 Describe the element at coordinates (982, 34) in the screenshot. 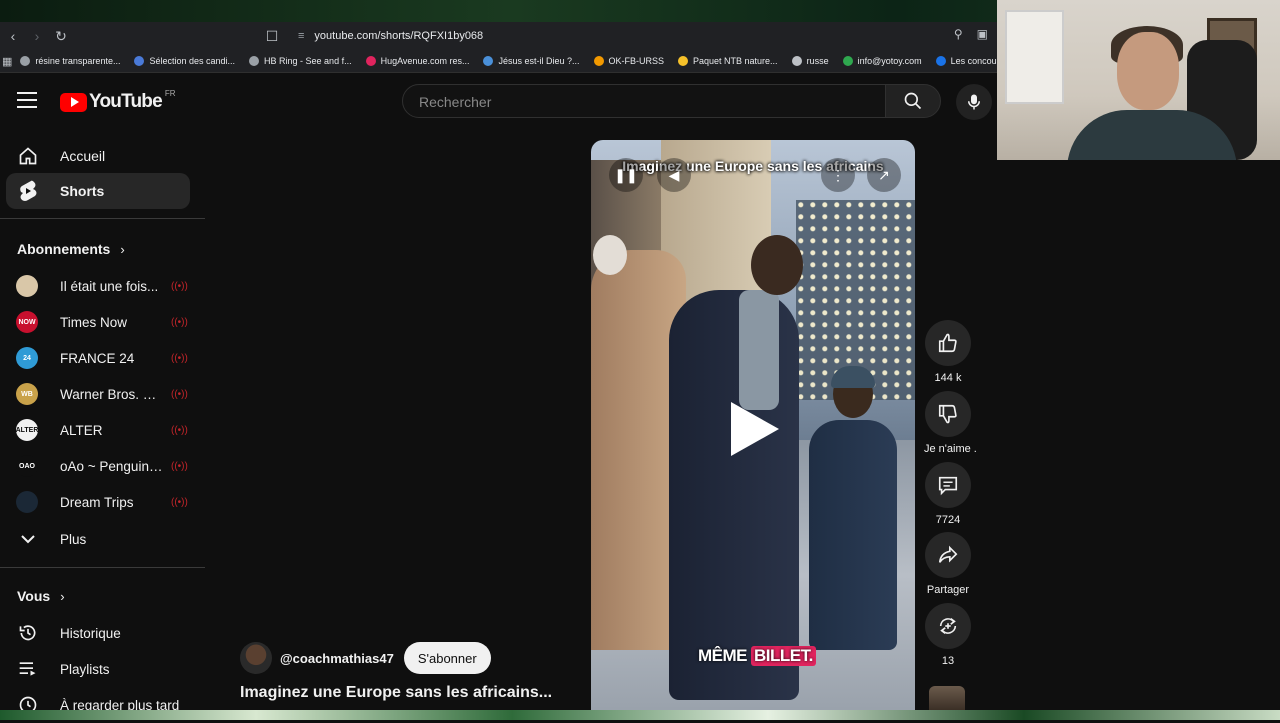

I see `cast-icon: ▣` at that location.